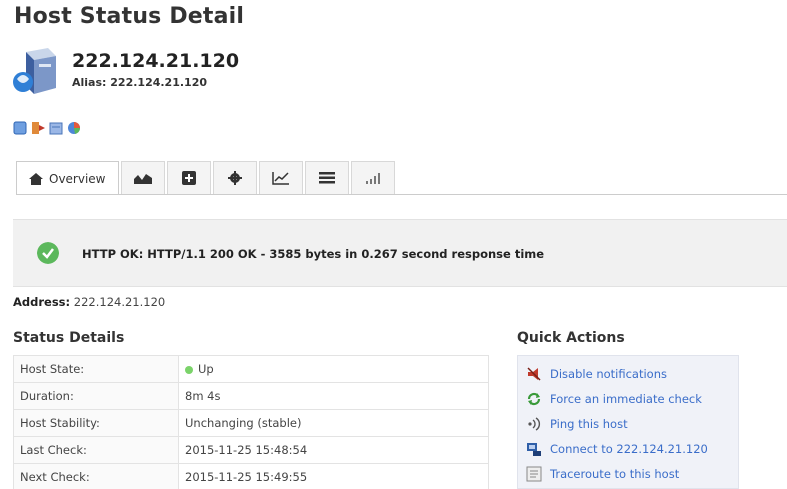 Image resolution: width=787 pixels, height=489 pixels. I want to click on refresh-icon, so click(534, 399).